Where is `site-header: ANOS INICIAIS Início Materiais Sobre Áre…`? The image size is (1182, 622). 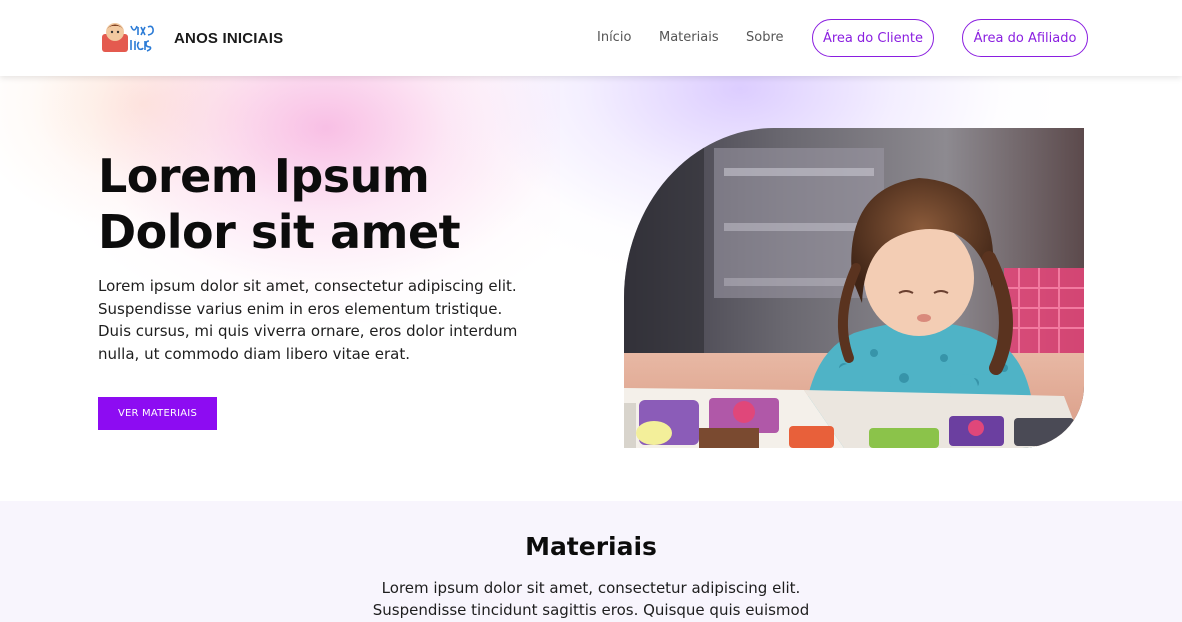
site-header: ANOS INICIAIS Início Materiais Sobre Áre… is located at coordinates (591, 38).